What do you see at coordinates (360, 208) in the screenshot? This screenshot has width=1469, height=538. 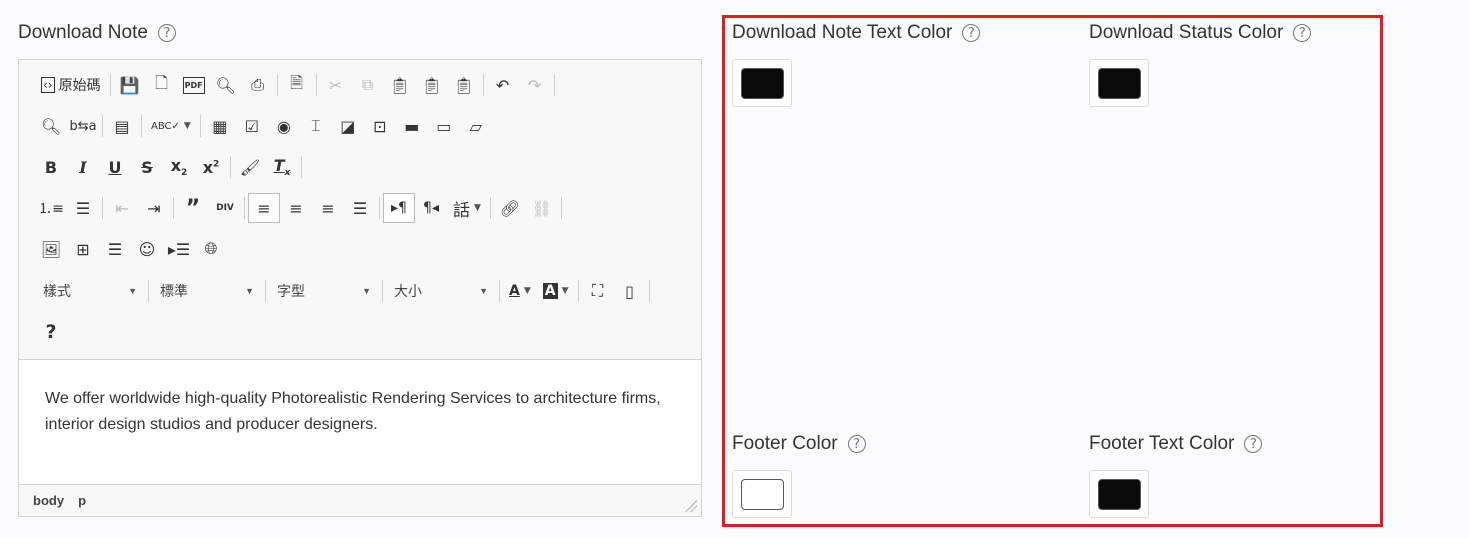 I see `justify-button: ☰` at bounding box center [360, 208].